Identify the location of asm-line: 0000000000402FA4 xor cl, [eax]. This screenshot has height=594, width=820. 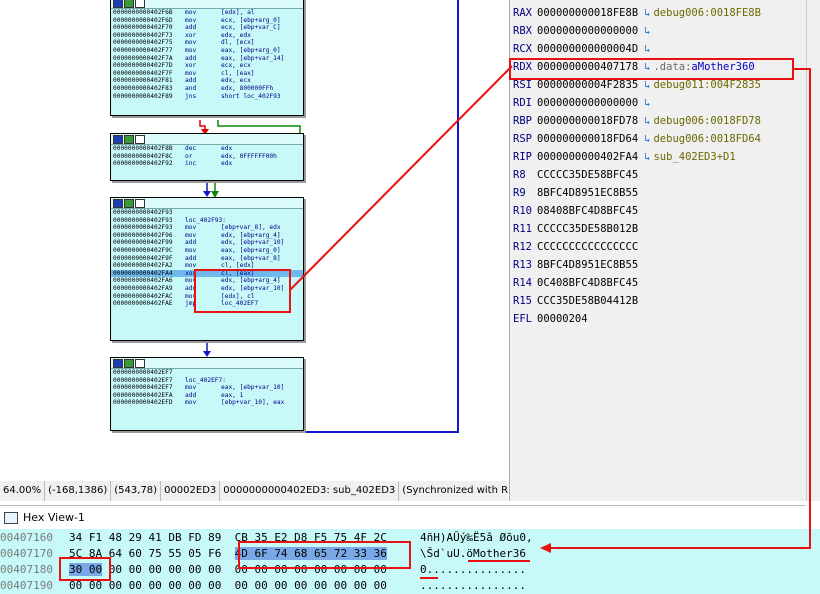
(207, 273).